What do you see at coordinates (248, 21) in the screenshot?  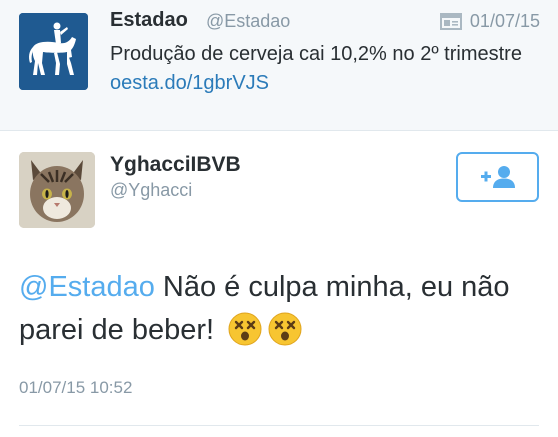 I see `quoted-author-handle: @Estadao` at bounding box center [248, 21].